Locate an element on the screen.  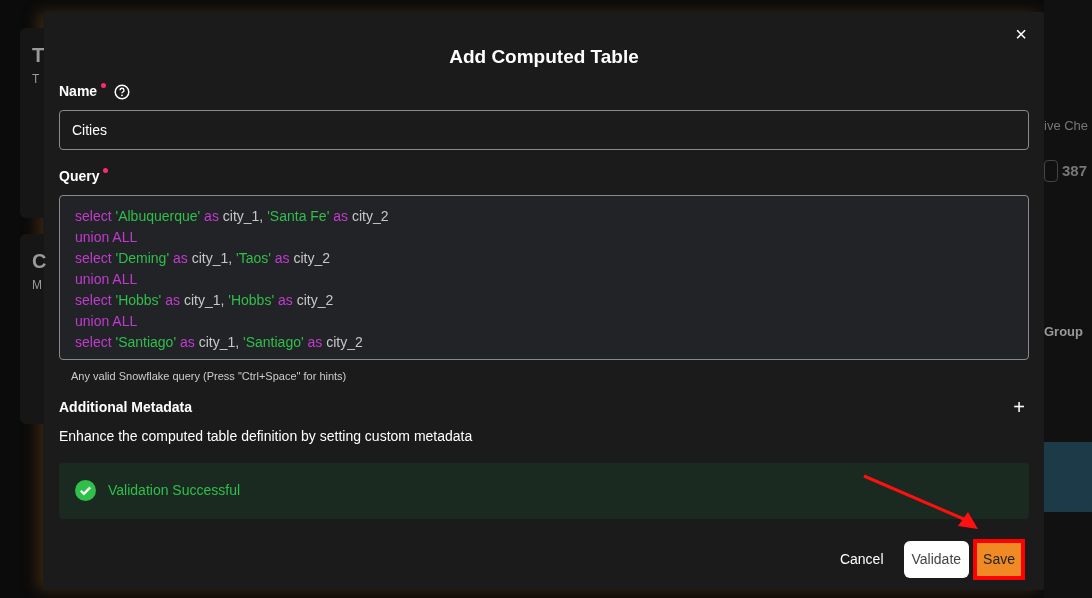
save-button: Save is located at coordinates (999, 559).